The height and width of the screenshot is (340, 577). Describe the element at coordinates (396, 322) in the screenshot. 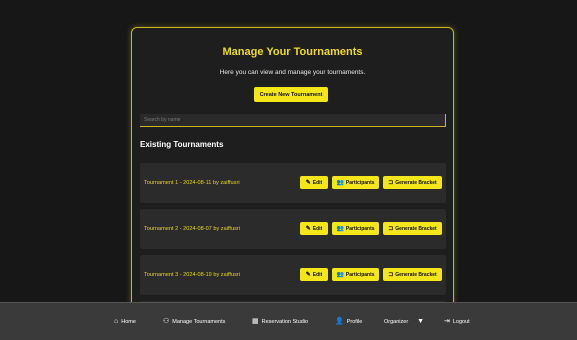

I see `nav-organizer-label: Organizer` at that location.